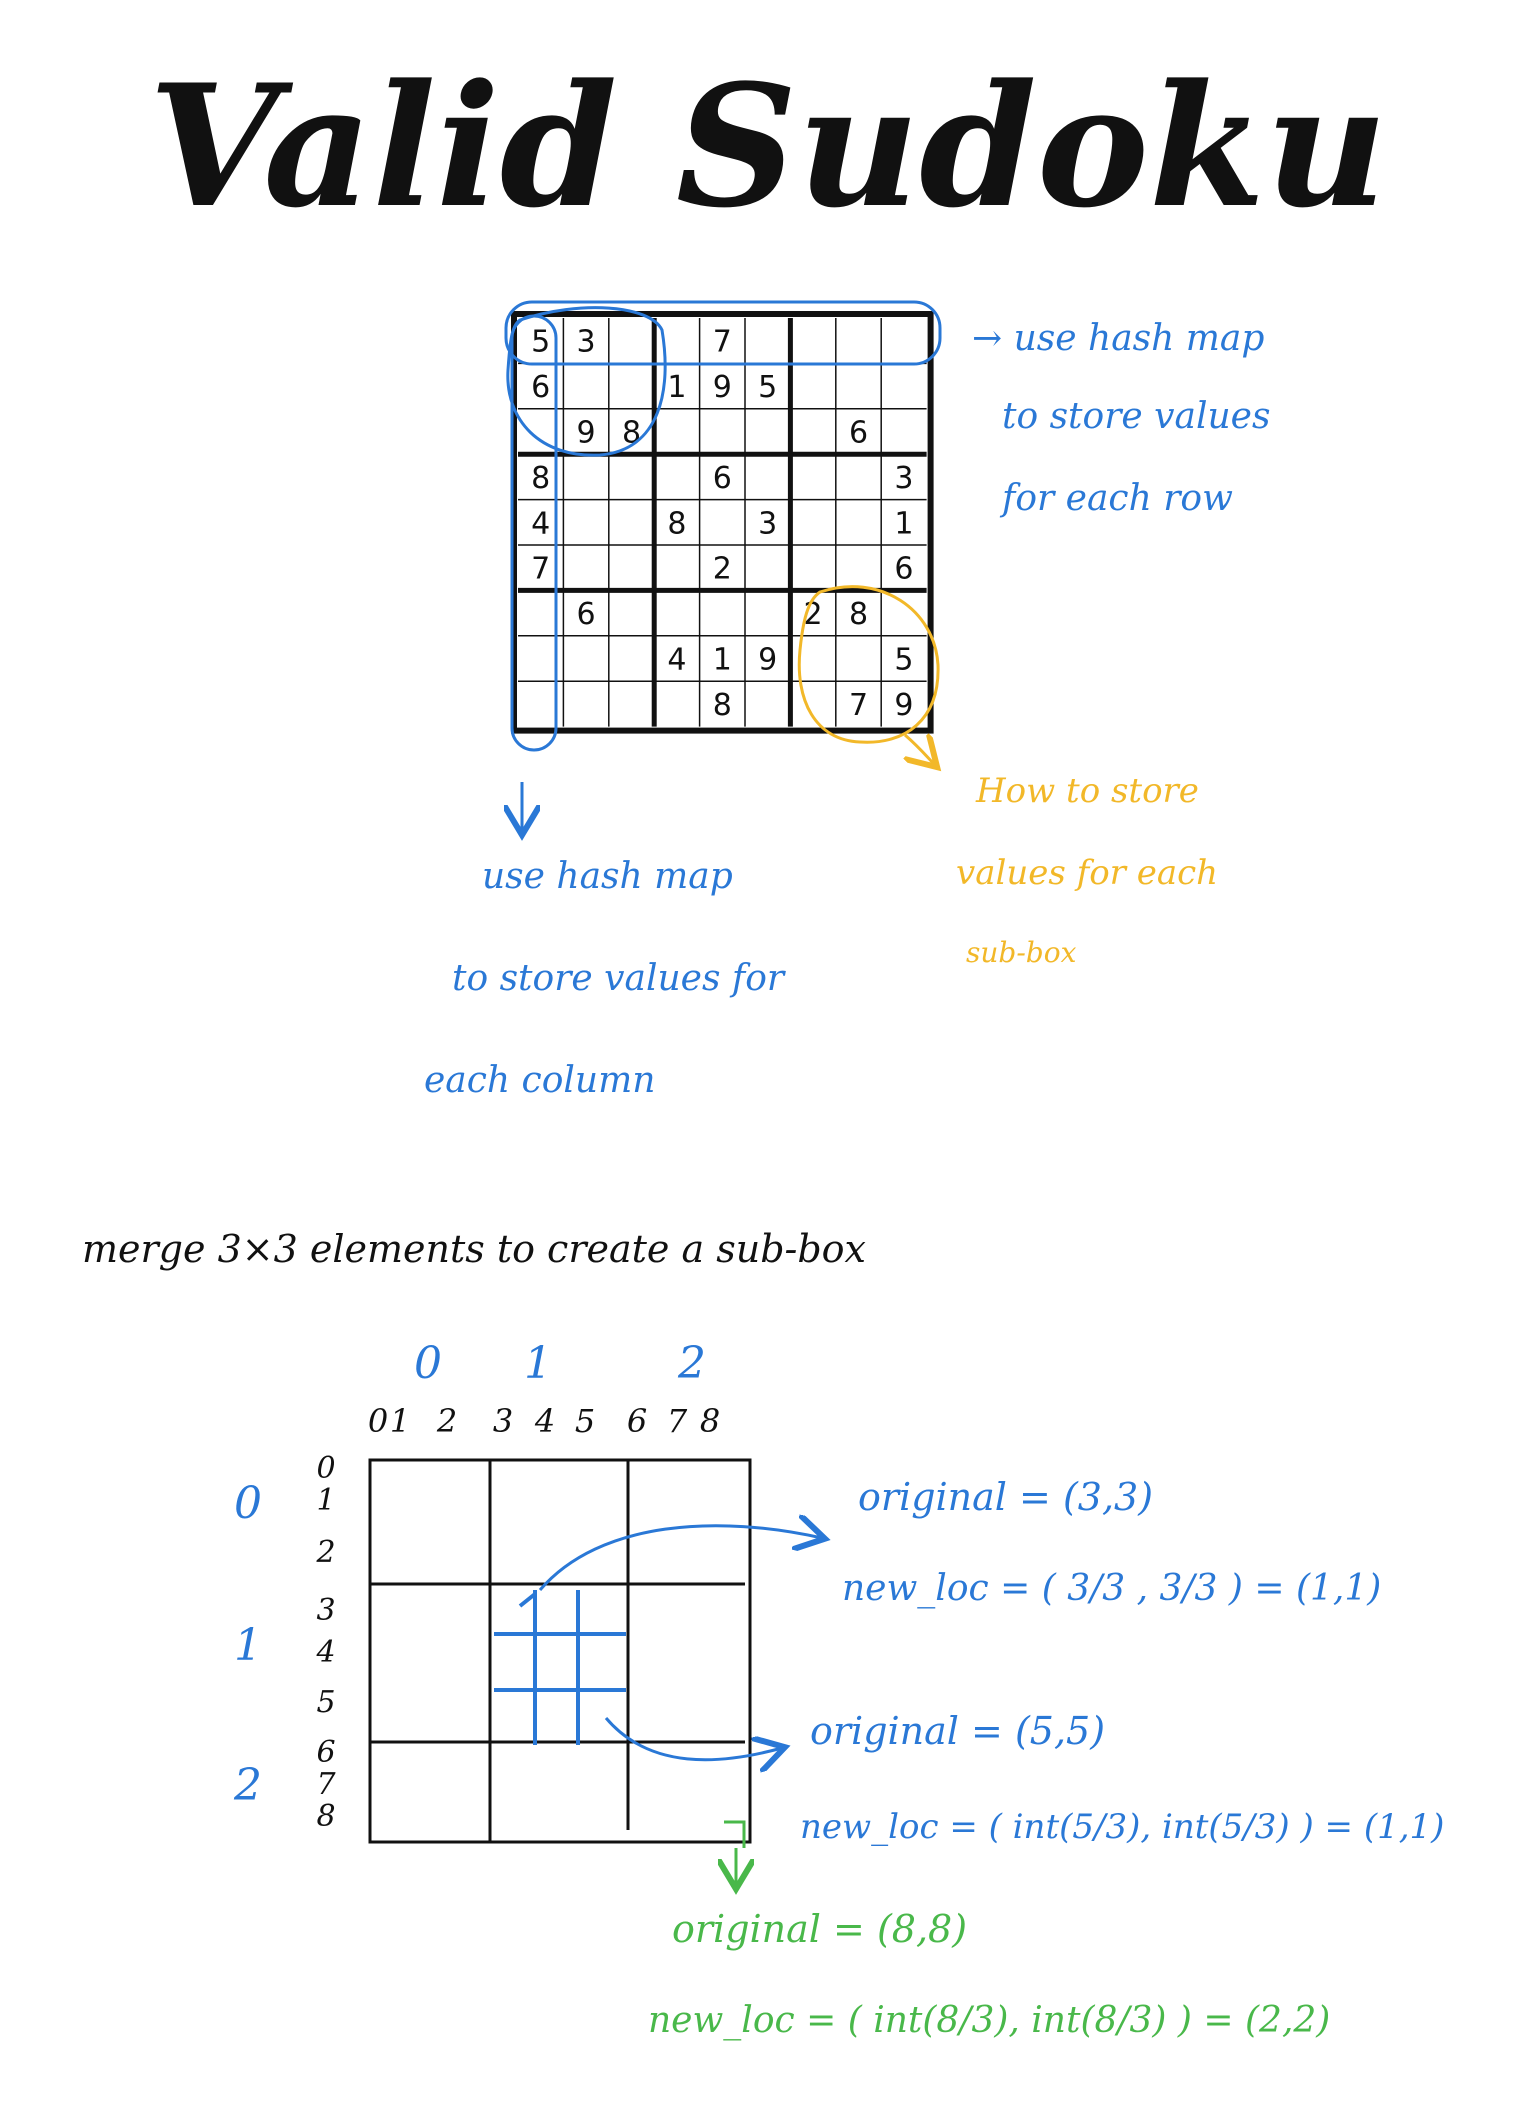 This screenshot has height=2118, width=1536. What do you see at coordinates (539, 1080) in the screenshot?
I see `column-note-line-3: each column` at bounding box center [539, 1080].